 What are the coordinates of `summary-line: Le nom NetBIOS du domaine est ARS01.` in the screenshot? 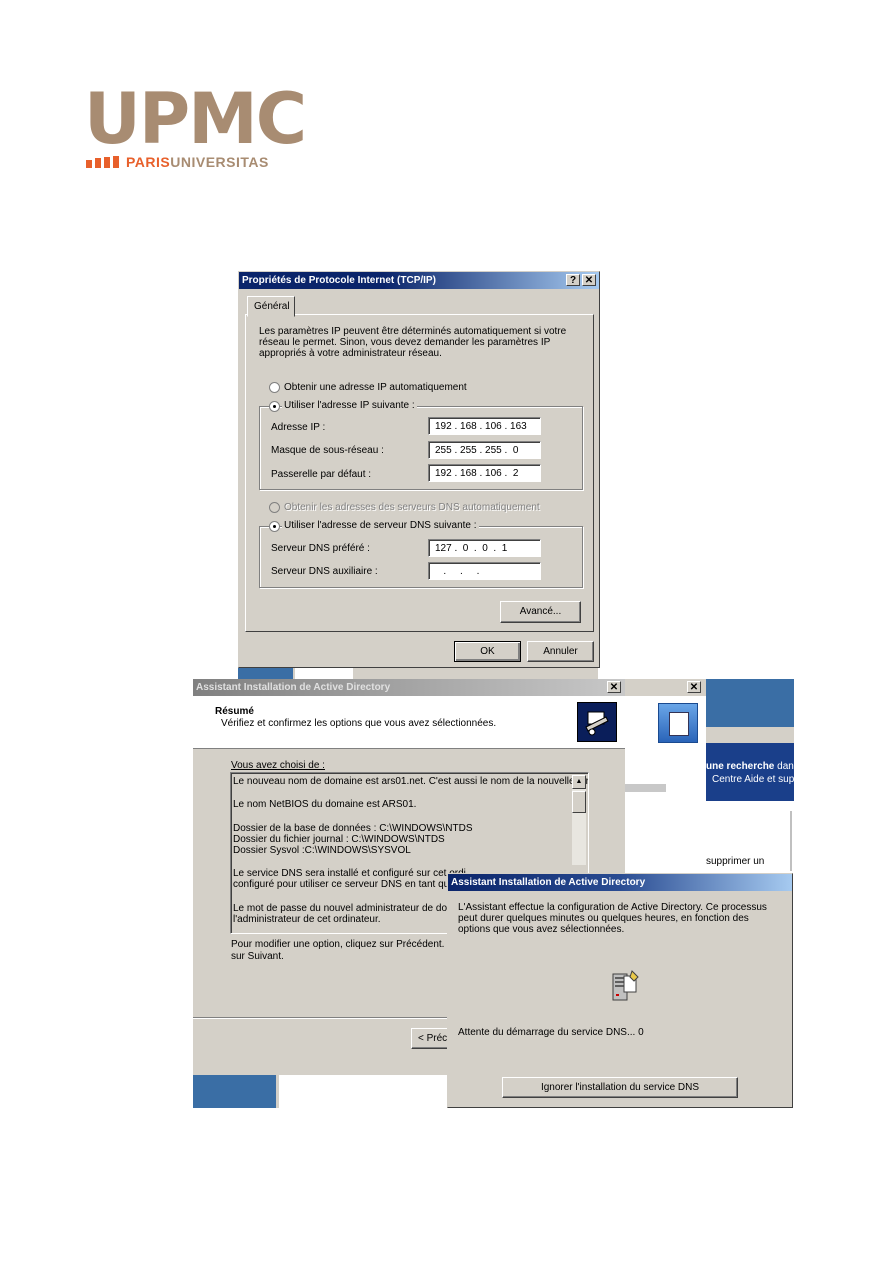 It's located at (325, 804).